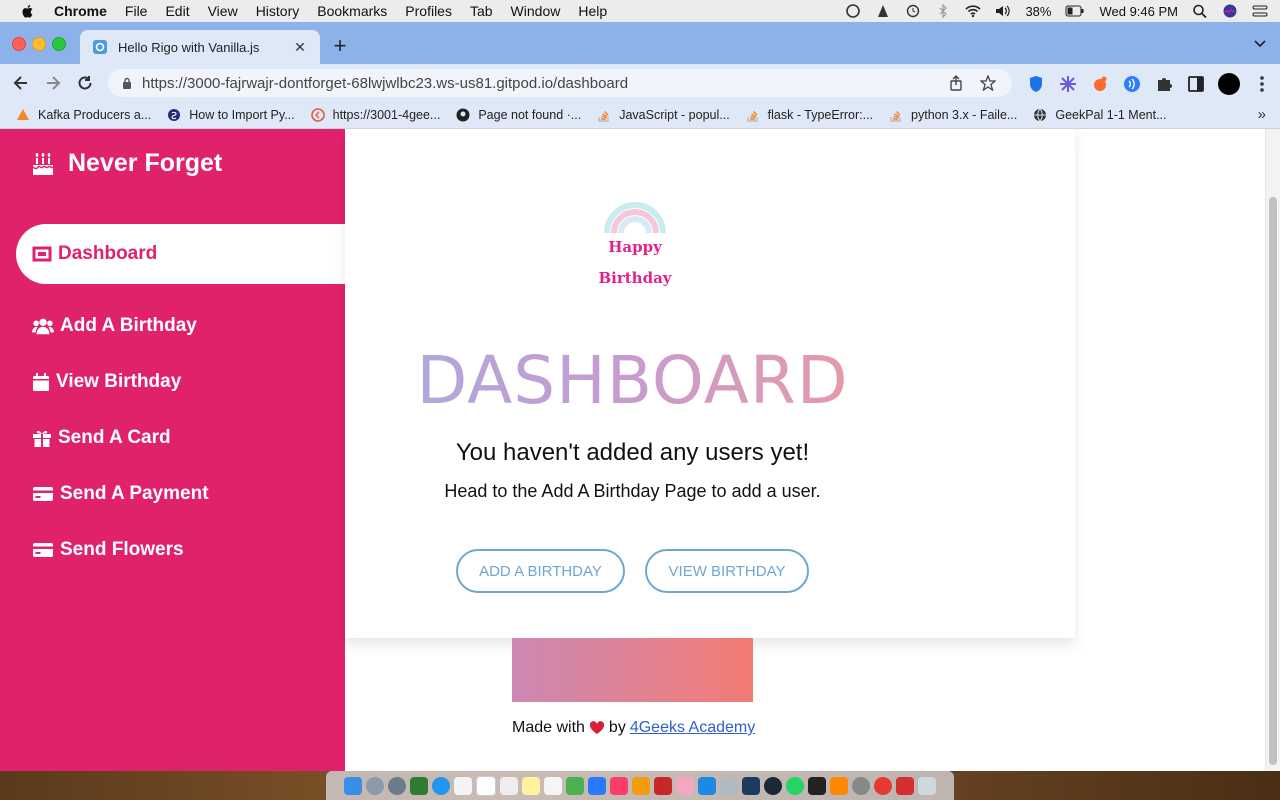 The image size is (1280, 800). Describe the element at coordinates (375, 785) in the screenshot. I see `launchpad-icon` at that location.